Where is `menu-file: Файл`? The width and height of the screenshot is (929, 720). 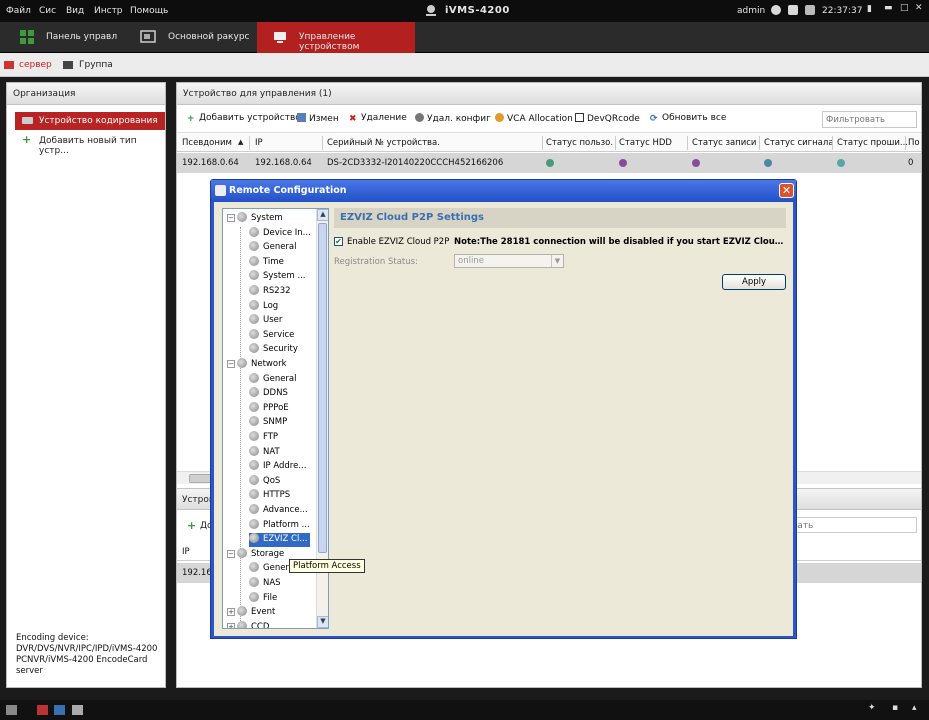 menu-file: Файл is located at coordinates (18, 11).